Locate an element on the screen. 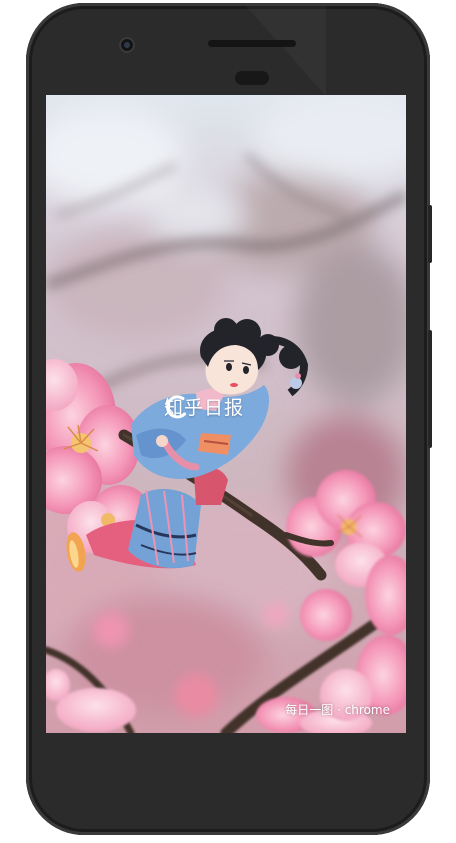 The height and width of the screenshot is (843, 456). zhihu-daily-logo-icon is located at coordinates (176, 407).